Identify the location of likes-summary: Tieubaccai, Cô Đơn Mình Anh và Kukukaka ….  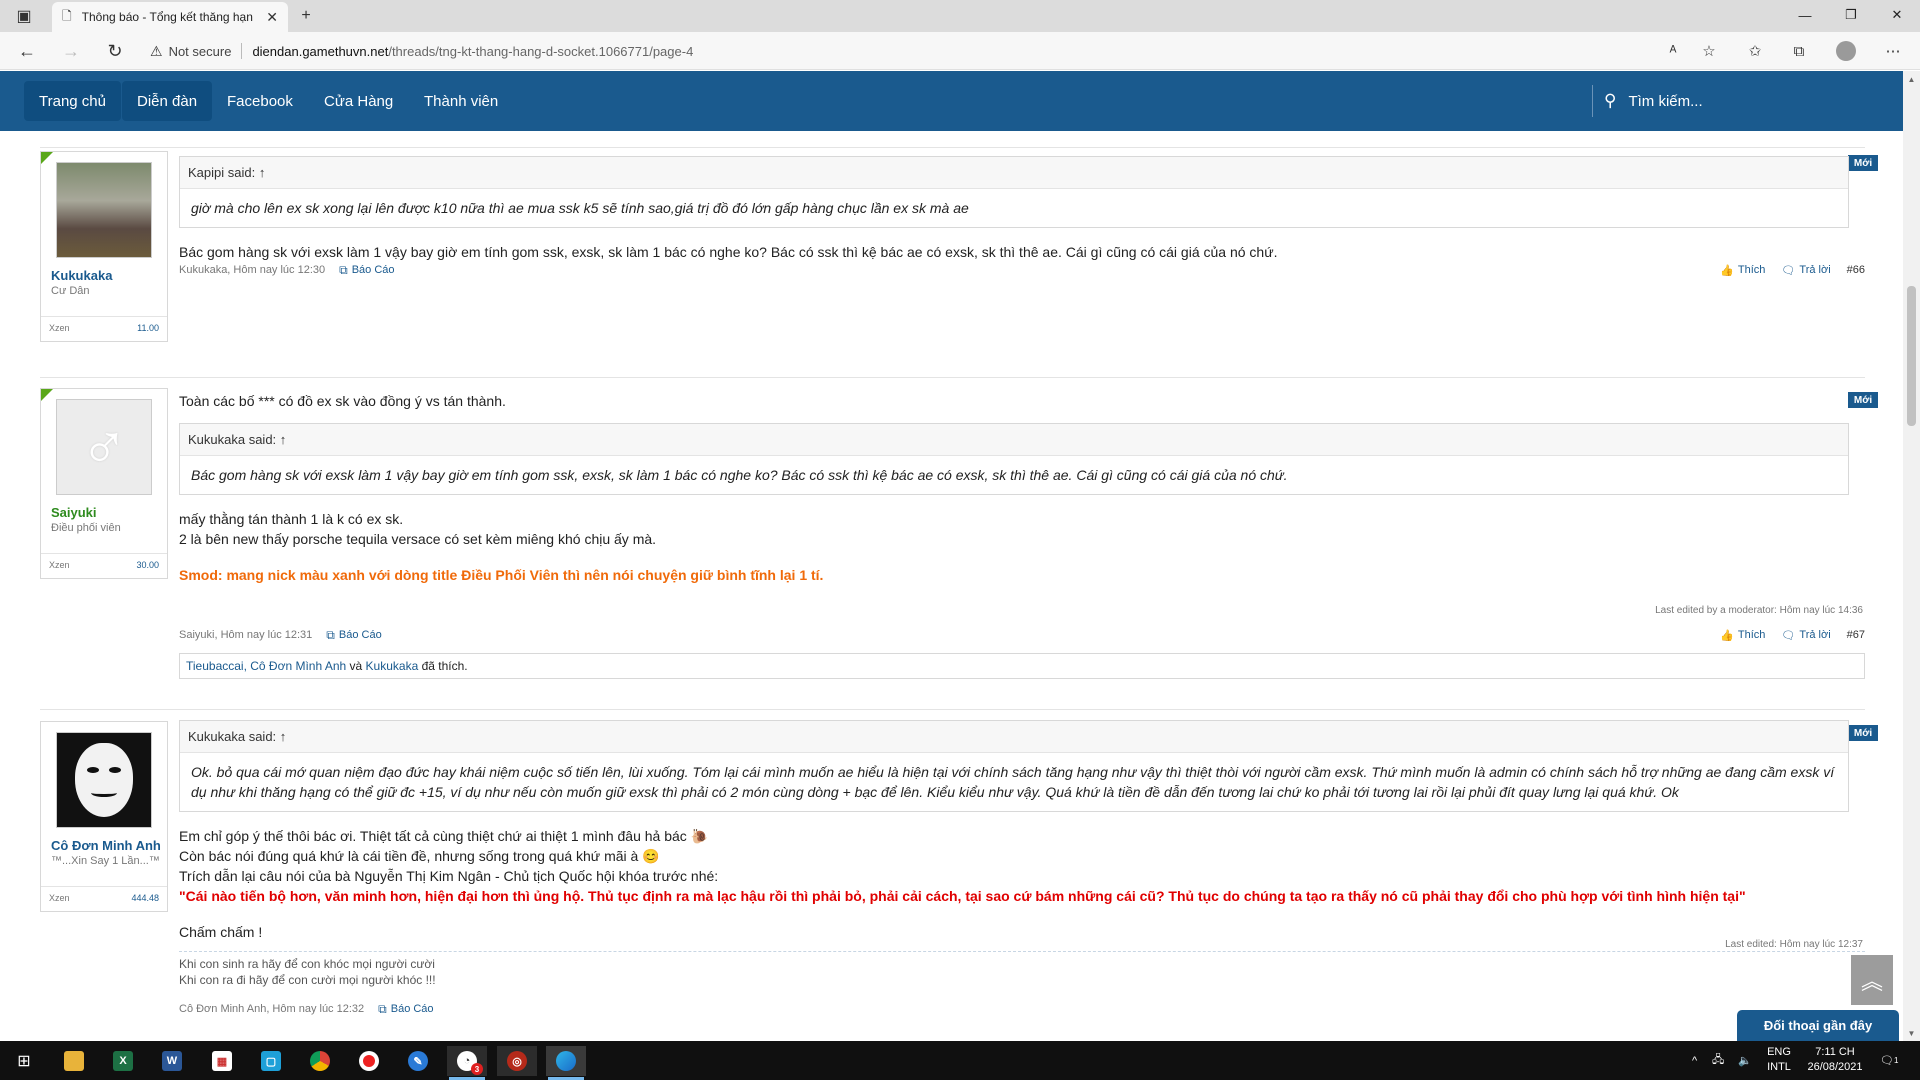
(1022, 666).